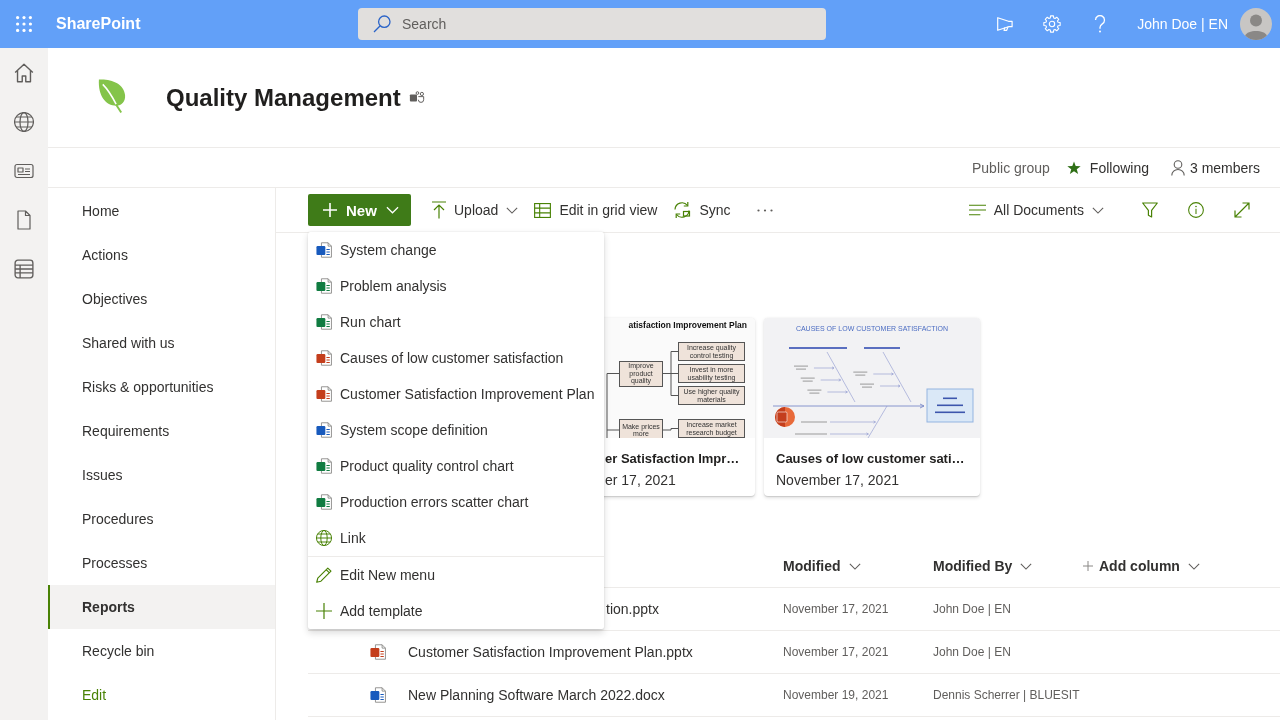 The image size is (1280, 720). What do you see at coordinates (161, 387) in the screenshot?
I see `nav-link: Risks & opportunities` at bounding box center [161, 387].